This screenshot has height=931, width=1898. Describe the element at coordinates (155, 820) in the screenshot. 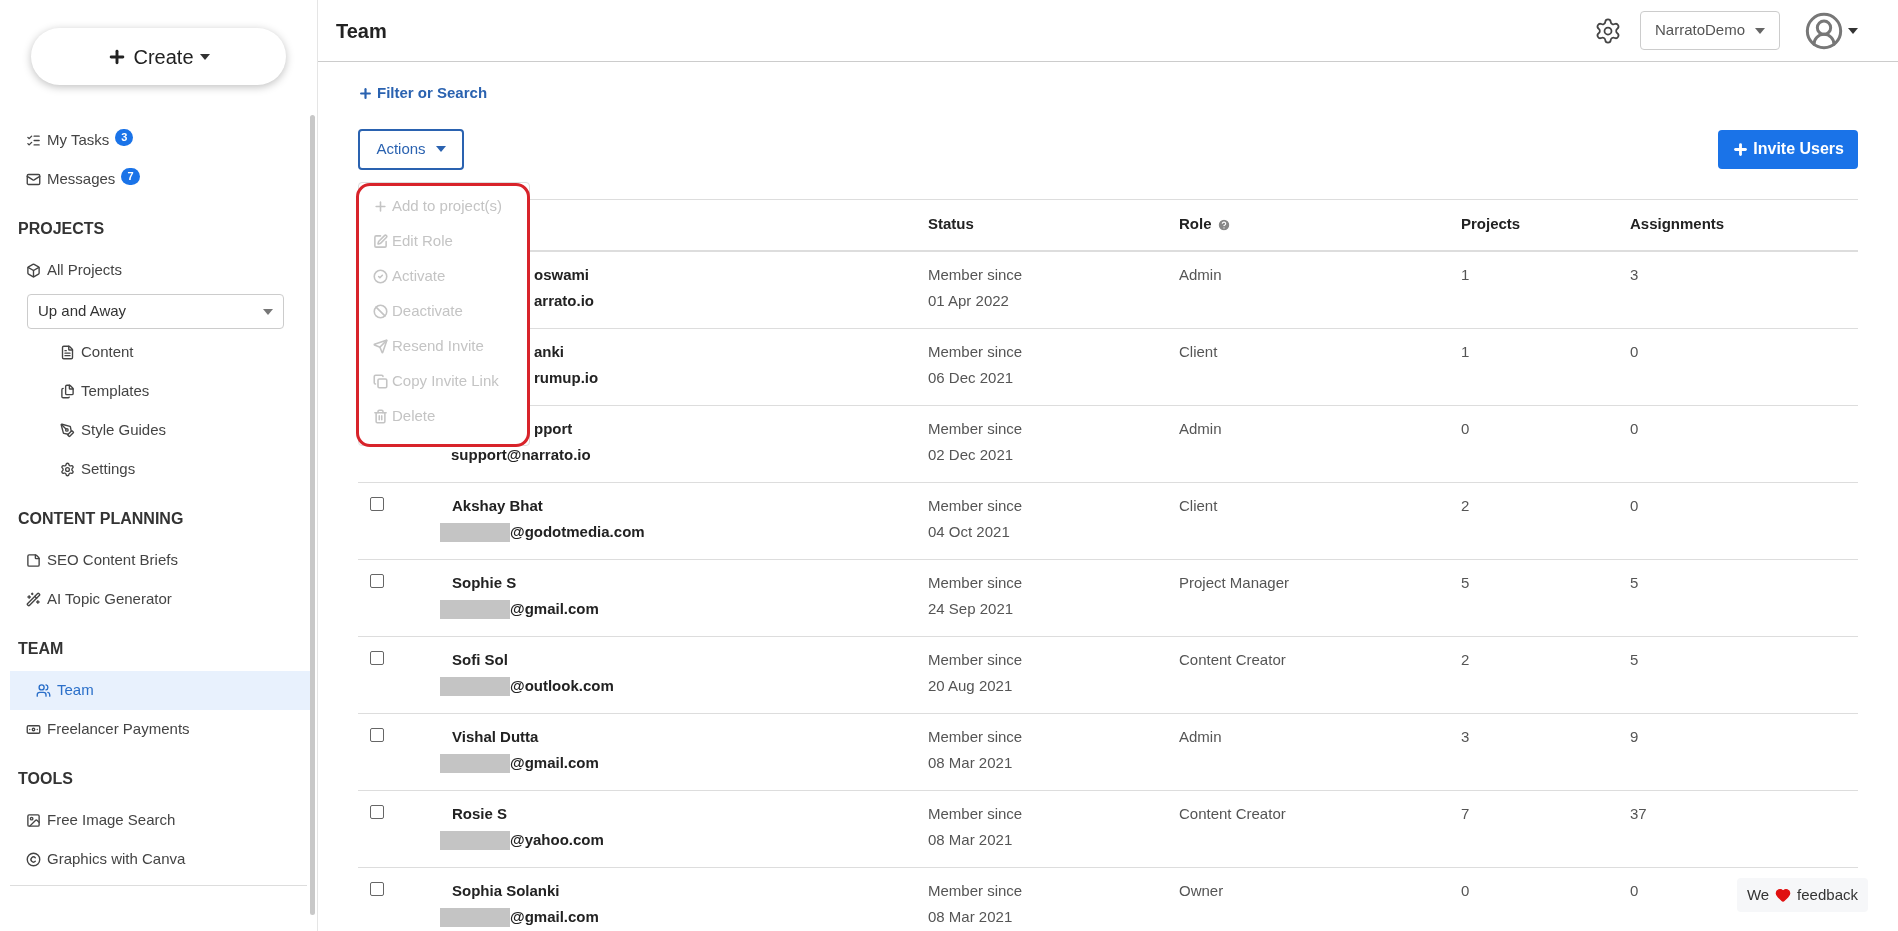

I see `sidebar-item: Free Image Search` at that location.